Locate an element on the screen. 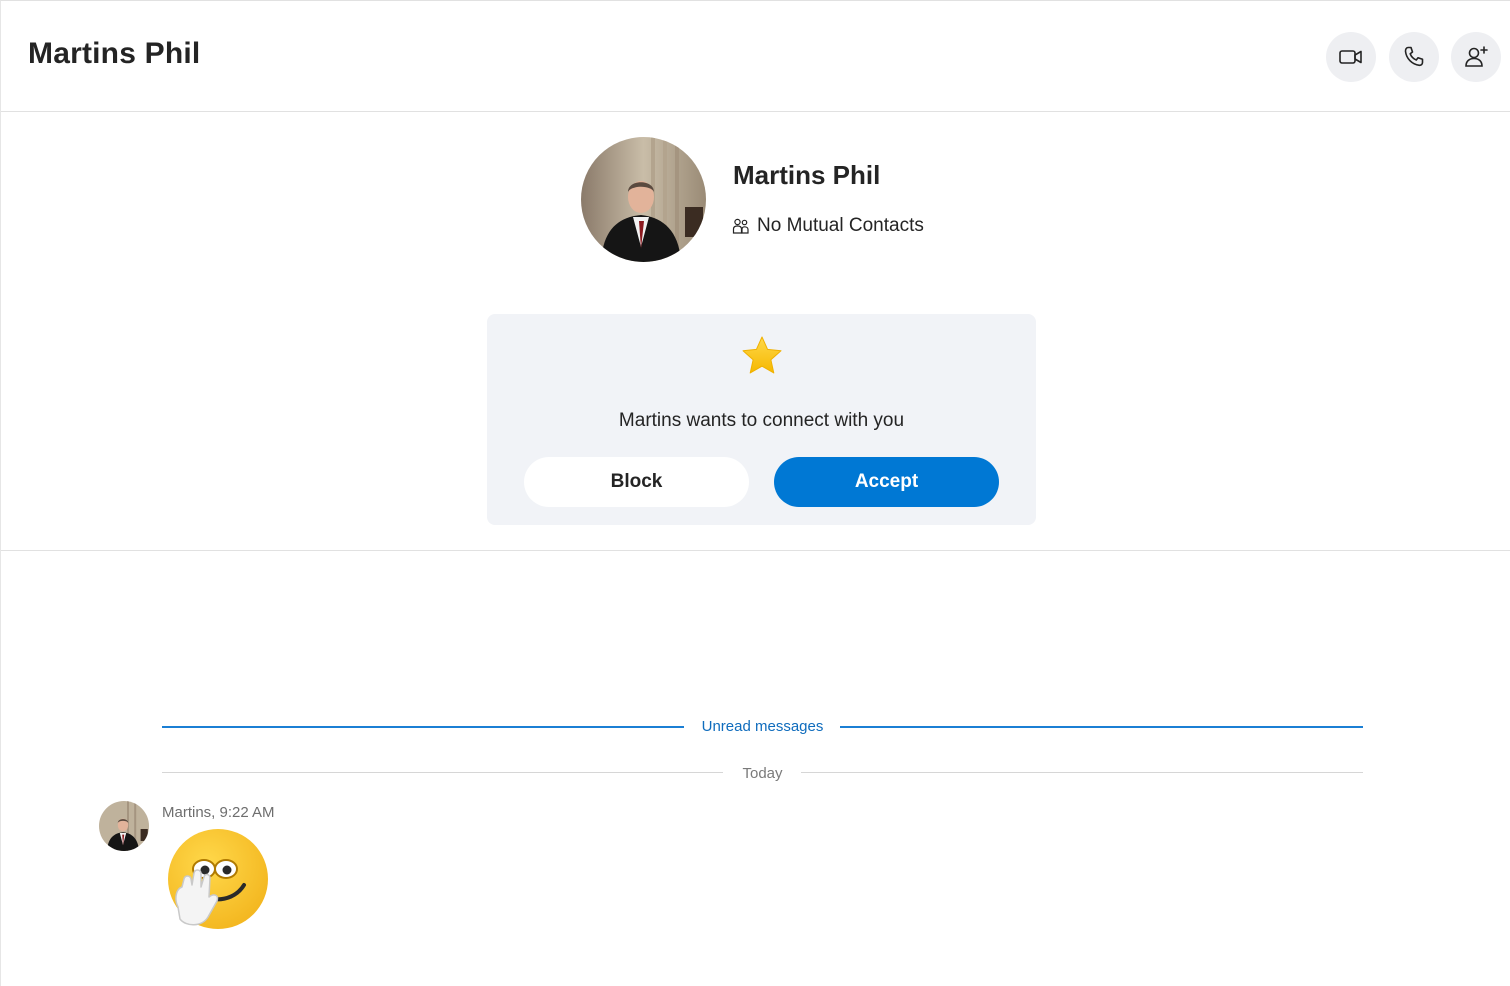 Image resolution: width=1510 pixels, height=986 pixels. video-call-button is located at coordinates (1351, 57).